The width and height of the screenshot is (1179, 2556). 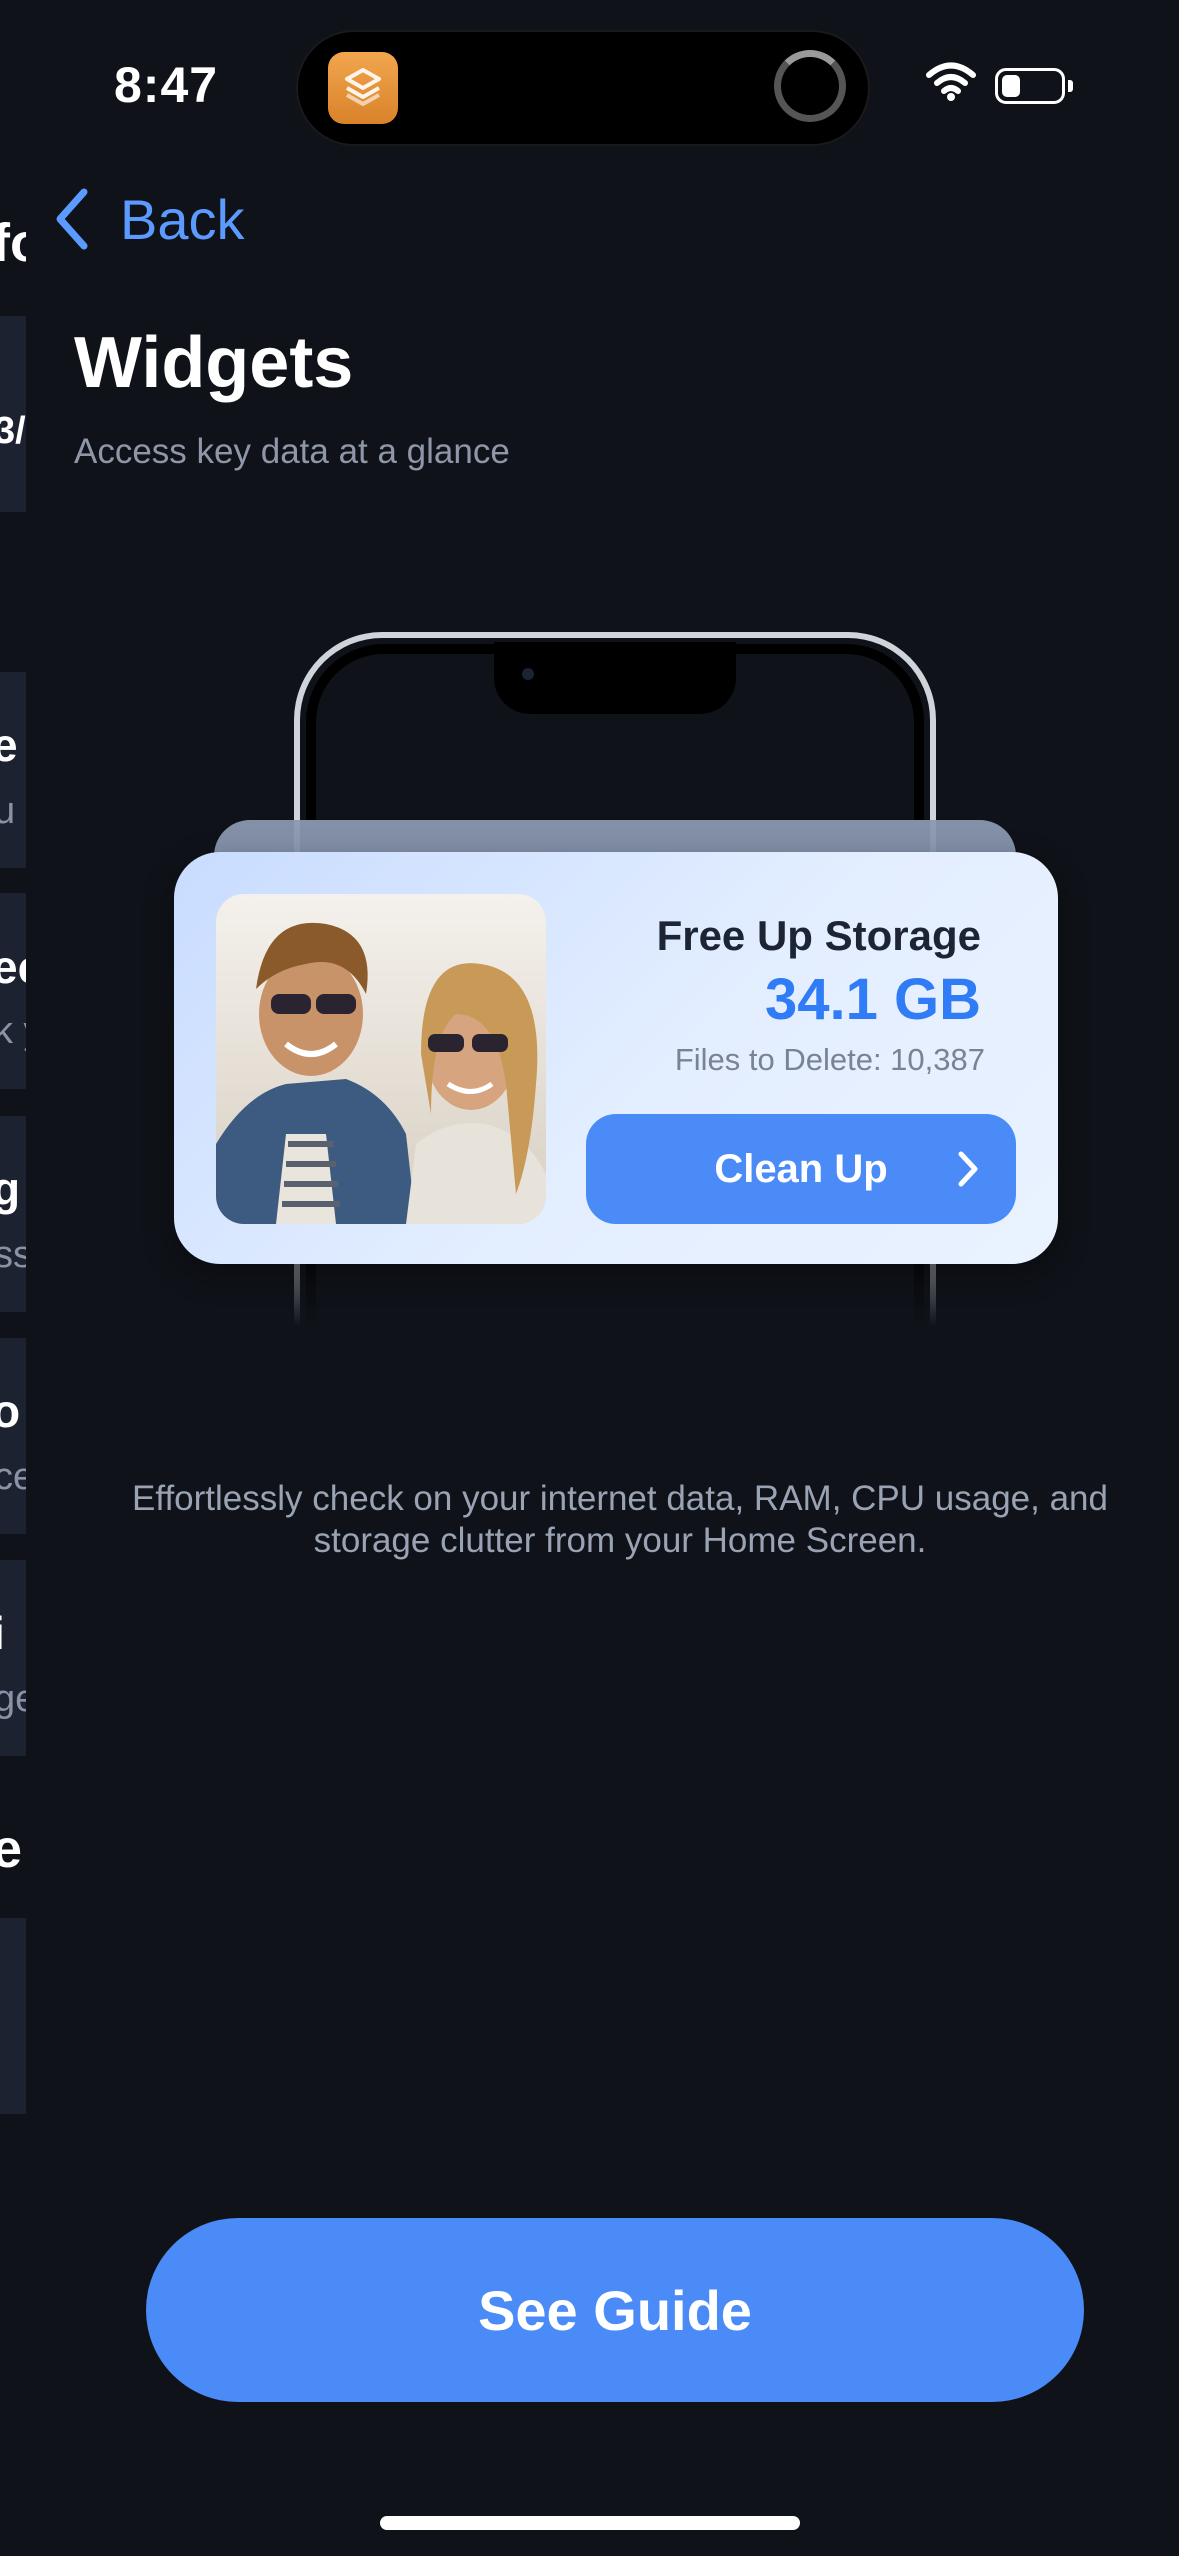 I want to click on home-indicator, so click(x=590, y=2523).